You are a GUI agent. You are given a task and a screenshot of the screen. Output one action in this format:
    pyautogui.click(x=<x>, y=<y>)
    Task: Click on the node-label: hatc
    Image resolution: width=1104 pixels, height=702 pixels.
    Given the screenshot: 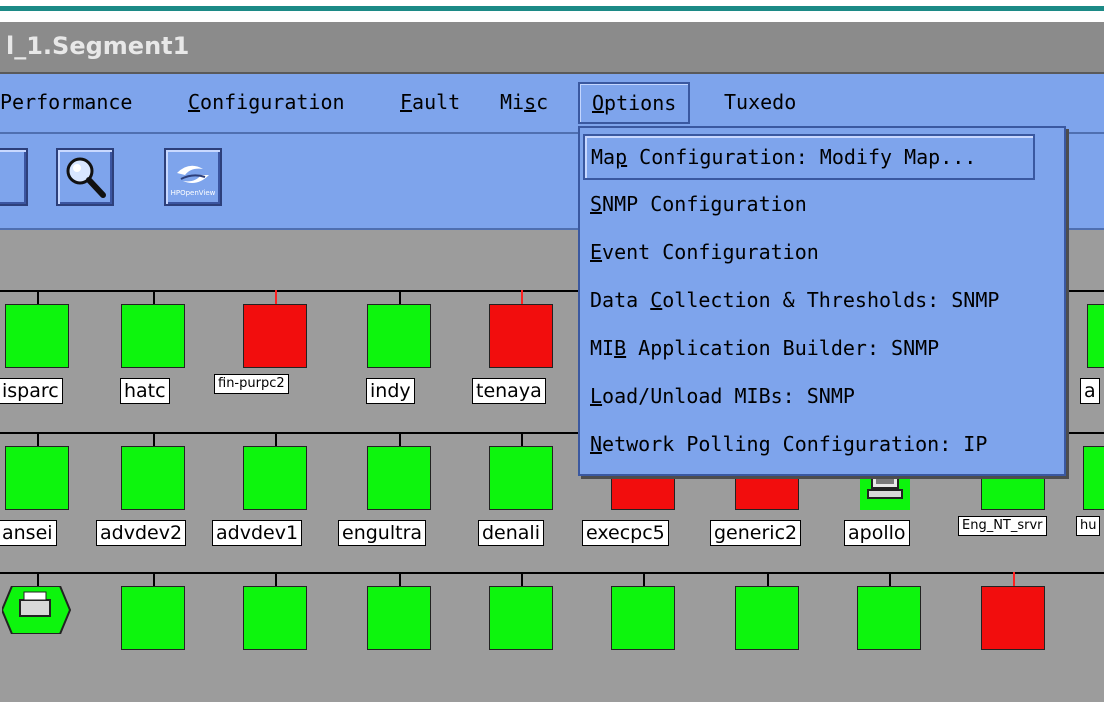 What is the action you would take?
    pyautogui.click(x=145, y=391)
    